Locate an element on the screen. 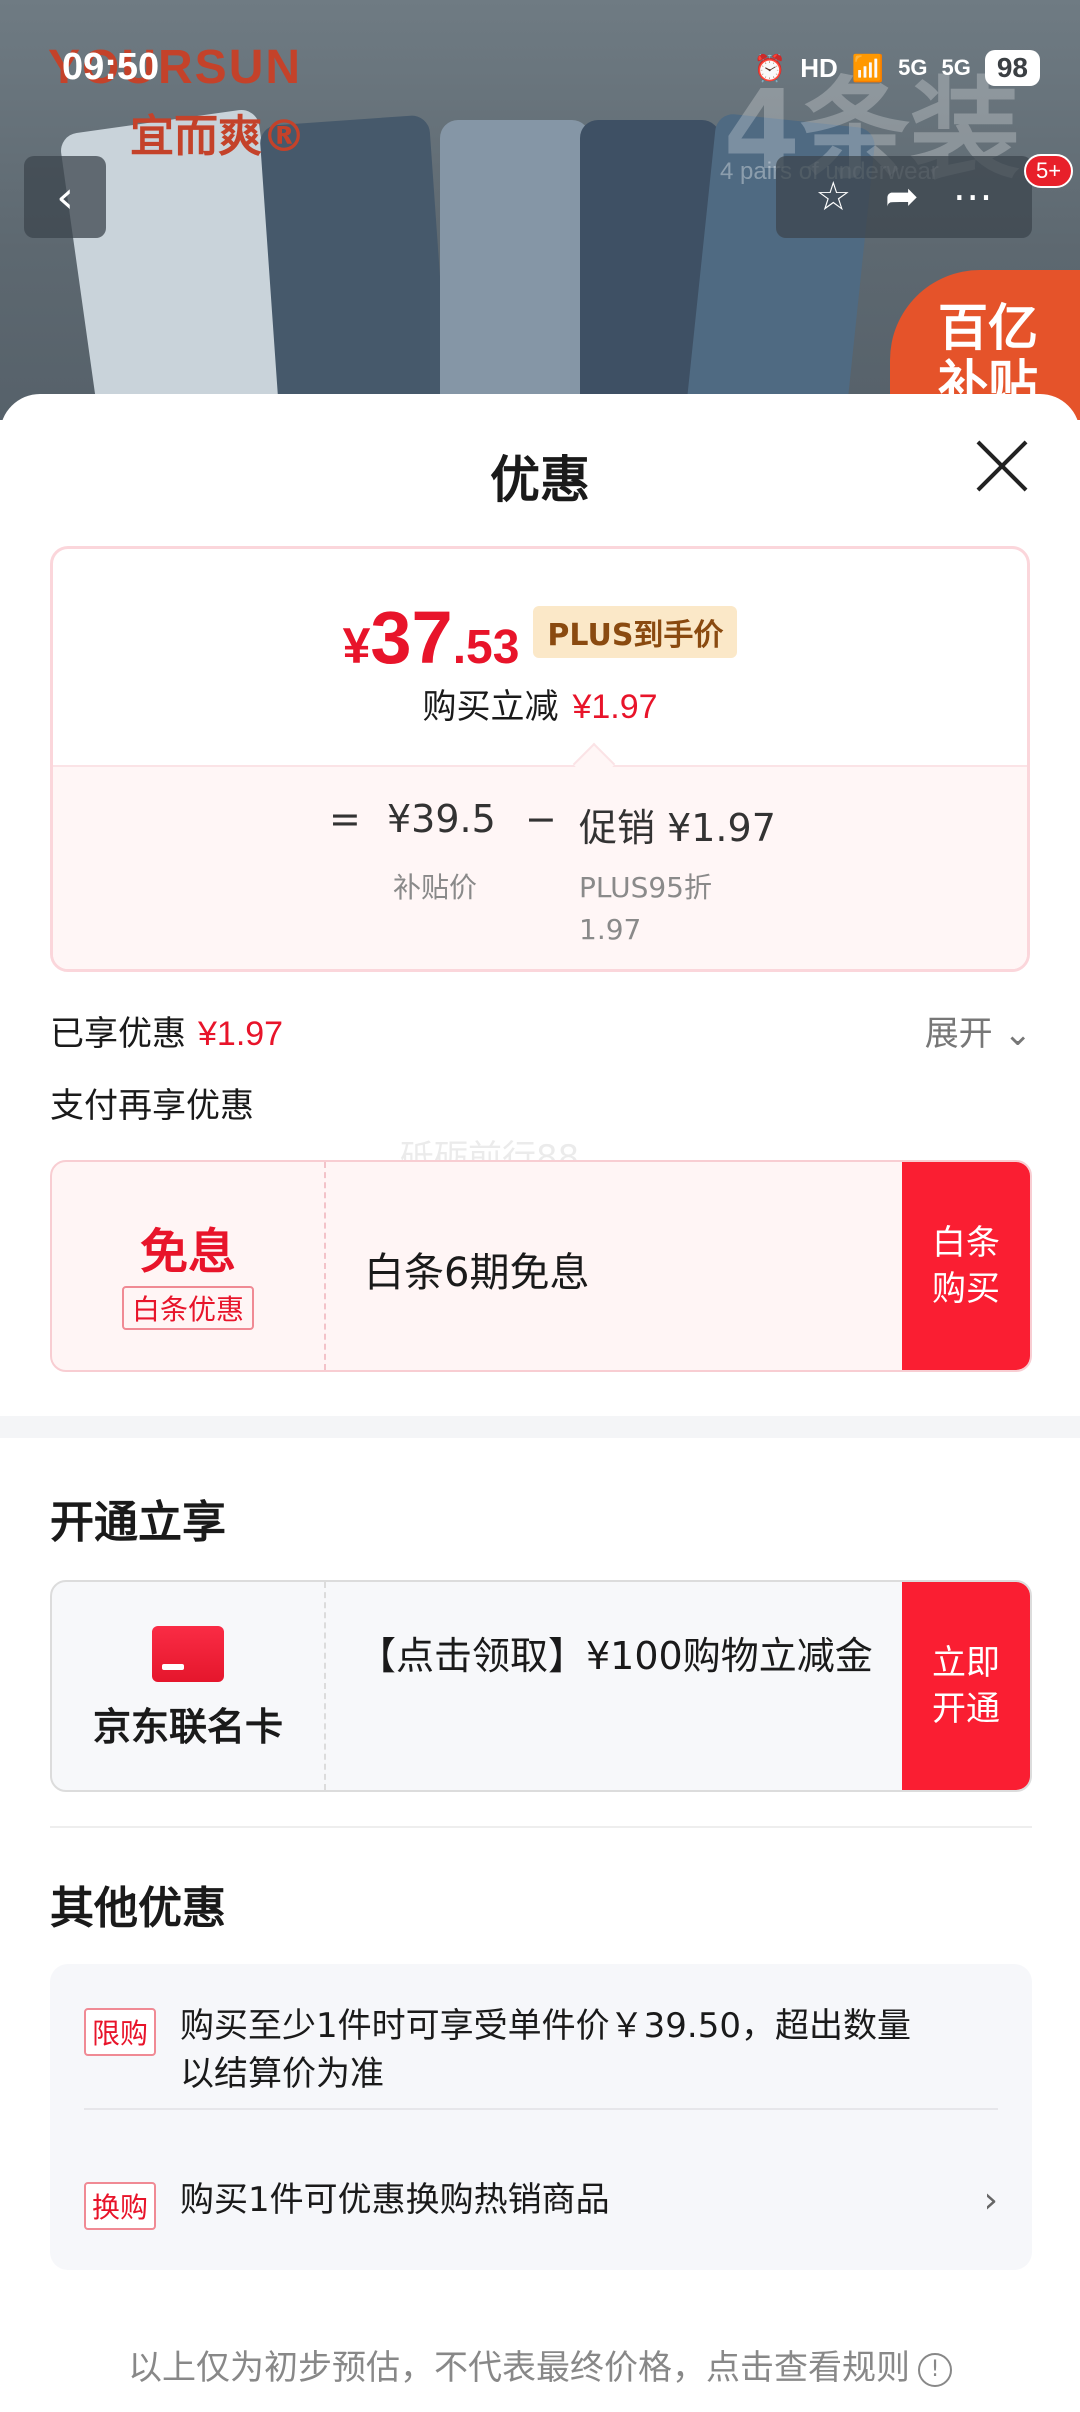 The image size is (1080, 2412). instant-reduction: 购买立减 ¥1.97 is located at coordinates (540, 703).